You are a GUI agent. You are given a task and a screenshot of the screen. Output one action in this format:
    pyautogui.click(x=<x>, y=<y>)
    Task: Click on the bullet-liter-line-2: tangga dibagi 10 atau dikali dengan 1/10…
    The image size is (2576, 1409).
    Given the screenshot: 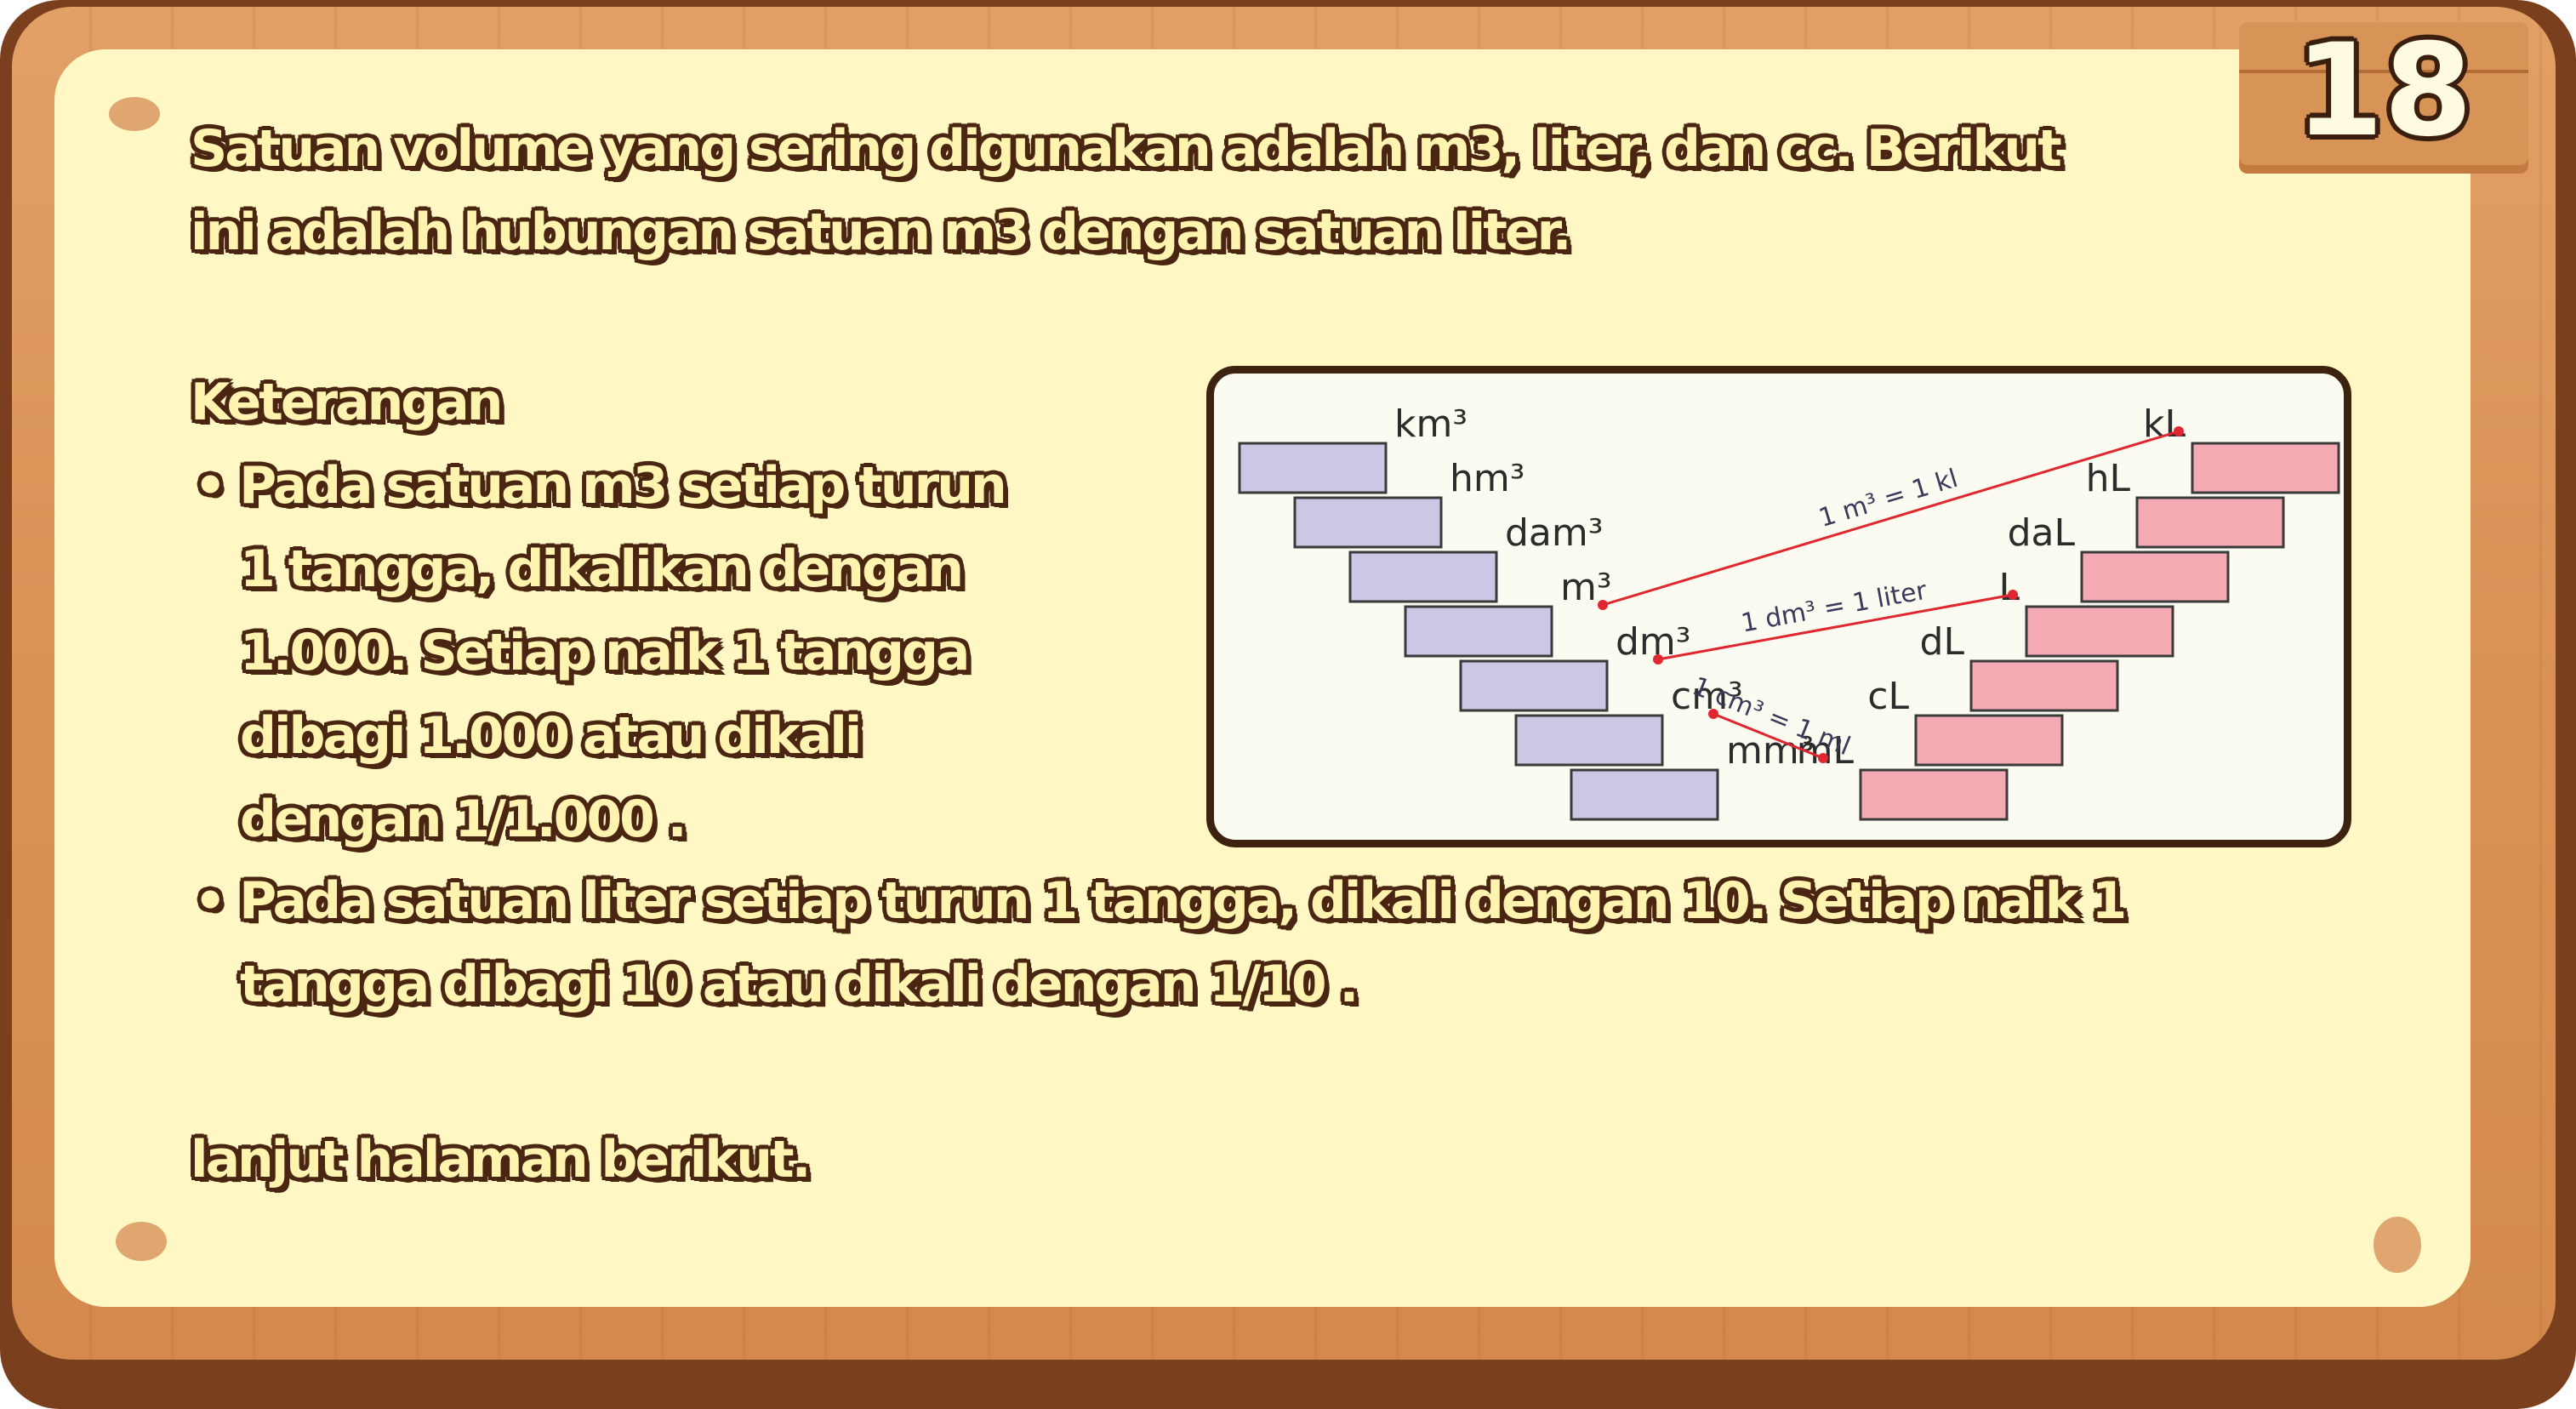 What is the action you would take?
    pyautogui.click(x=799, y=984)
    